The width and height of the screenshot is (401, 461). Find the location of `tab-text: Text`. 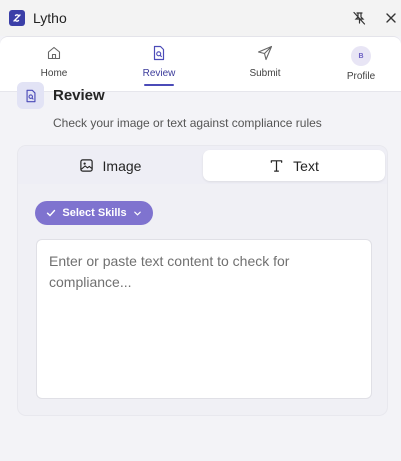

tab-text: Text is located at coordinates (294, 165).